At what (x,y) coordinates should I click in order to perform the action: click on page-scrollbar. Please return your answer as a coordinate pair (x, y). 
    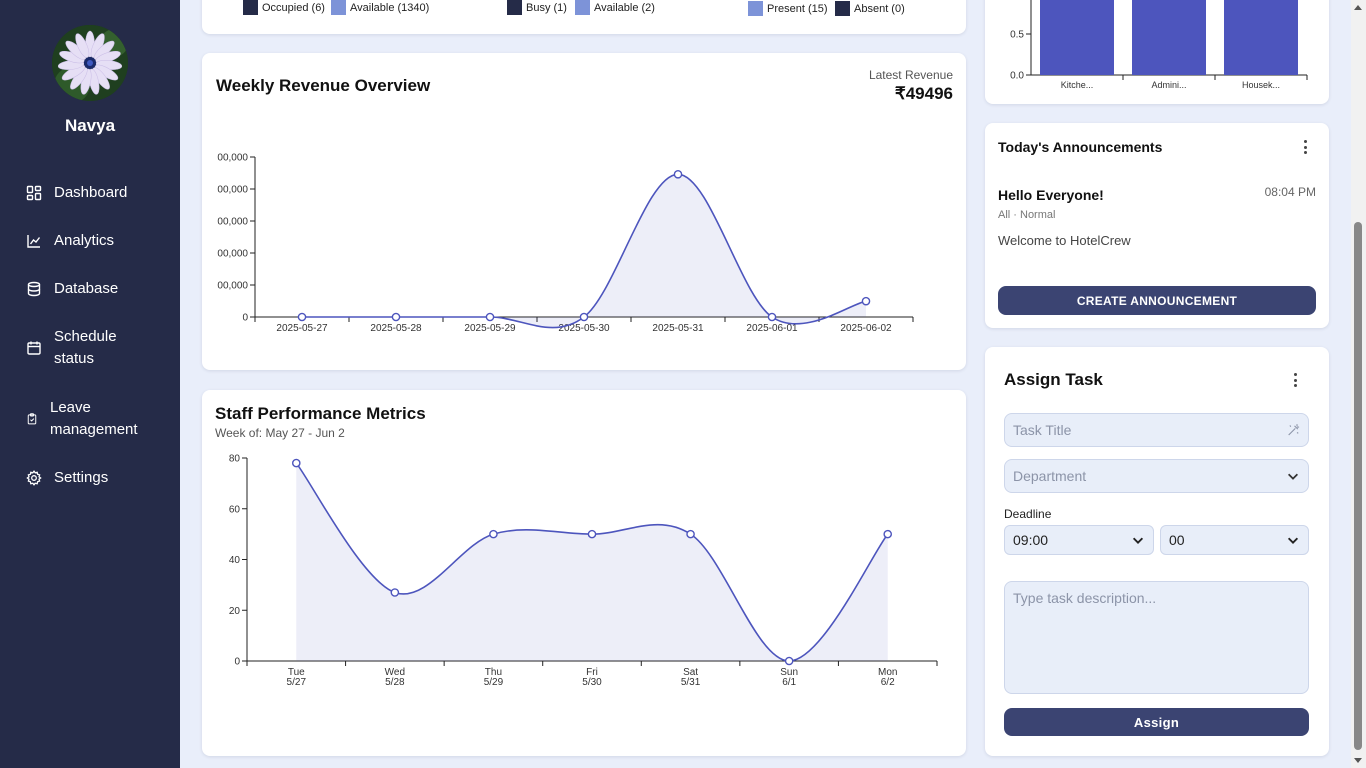
    Looking at the image, I should click on (1358, 384).